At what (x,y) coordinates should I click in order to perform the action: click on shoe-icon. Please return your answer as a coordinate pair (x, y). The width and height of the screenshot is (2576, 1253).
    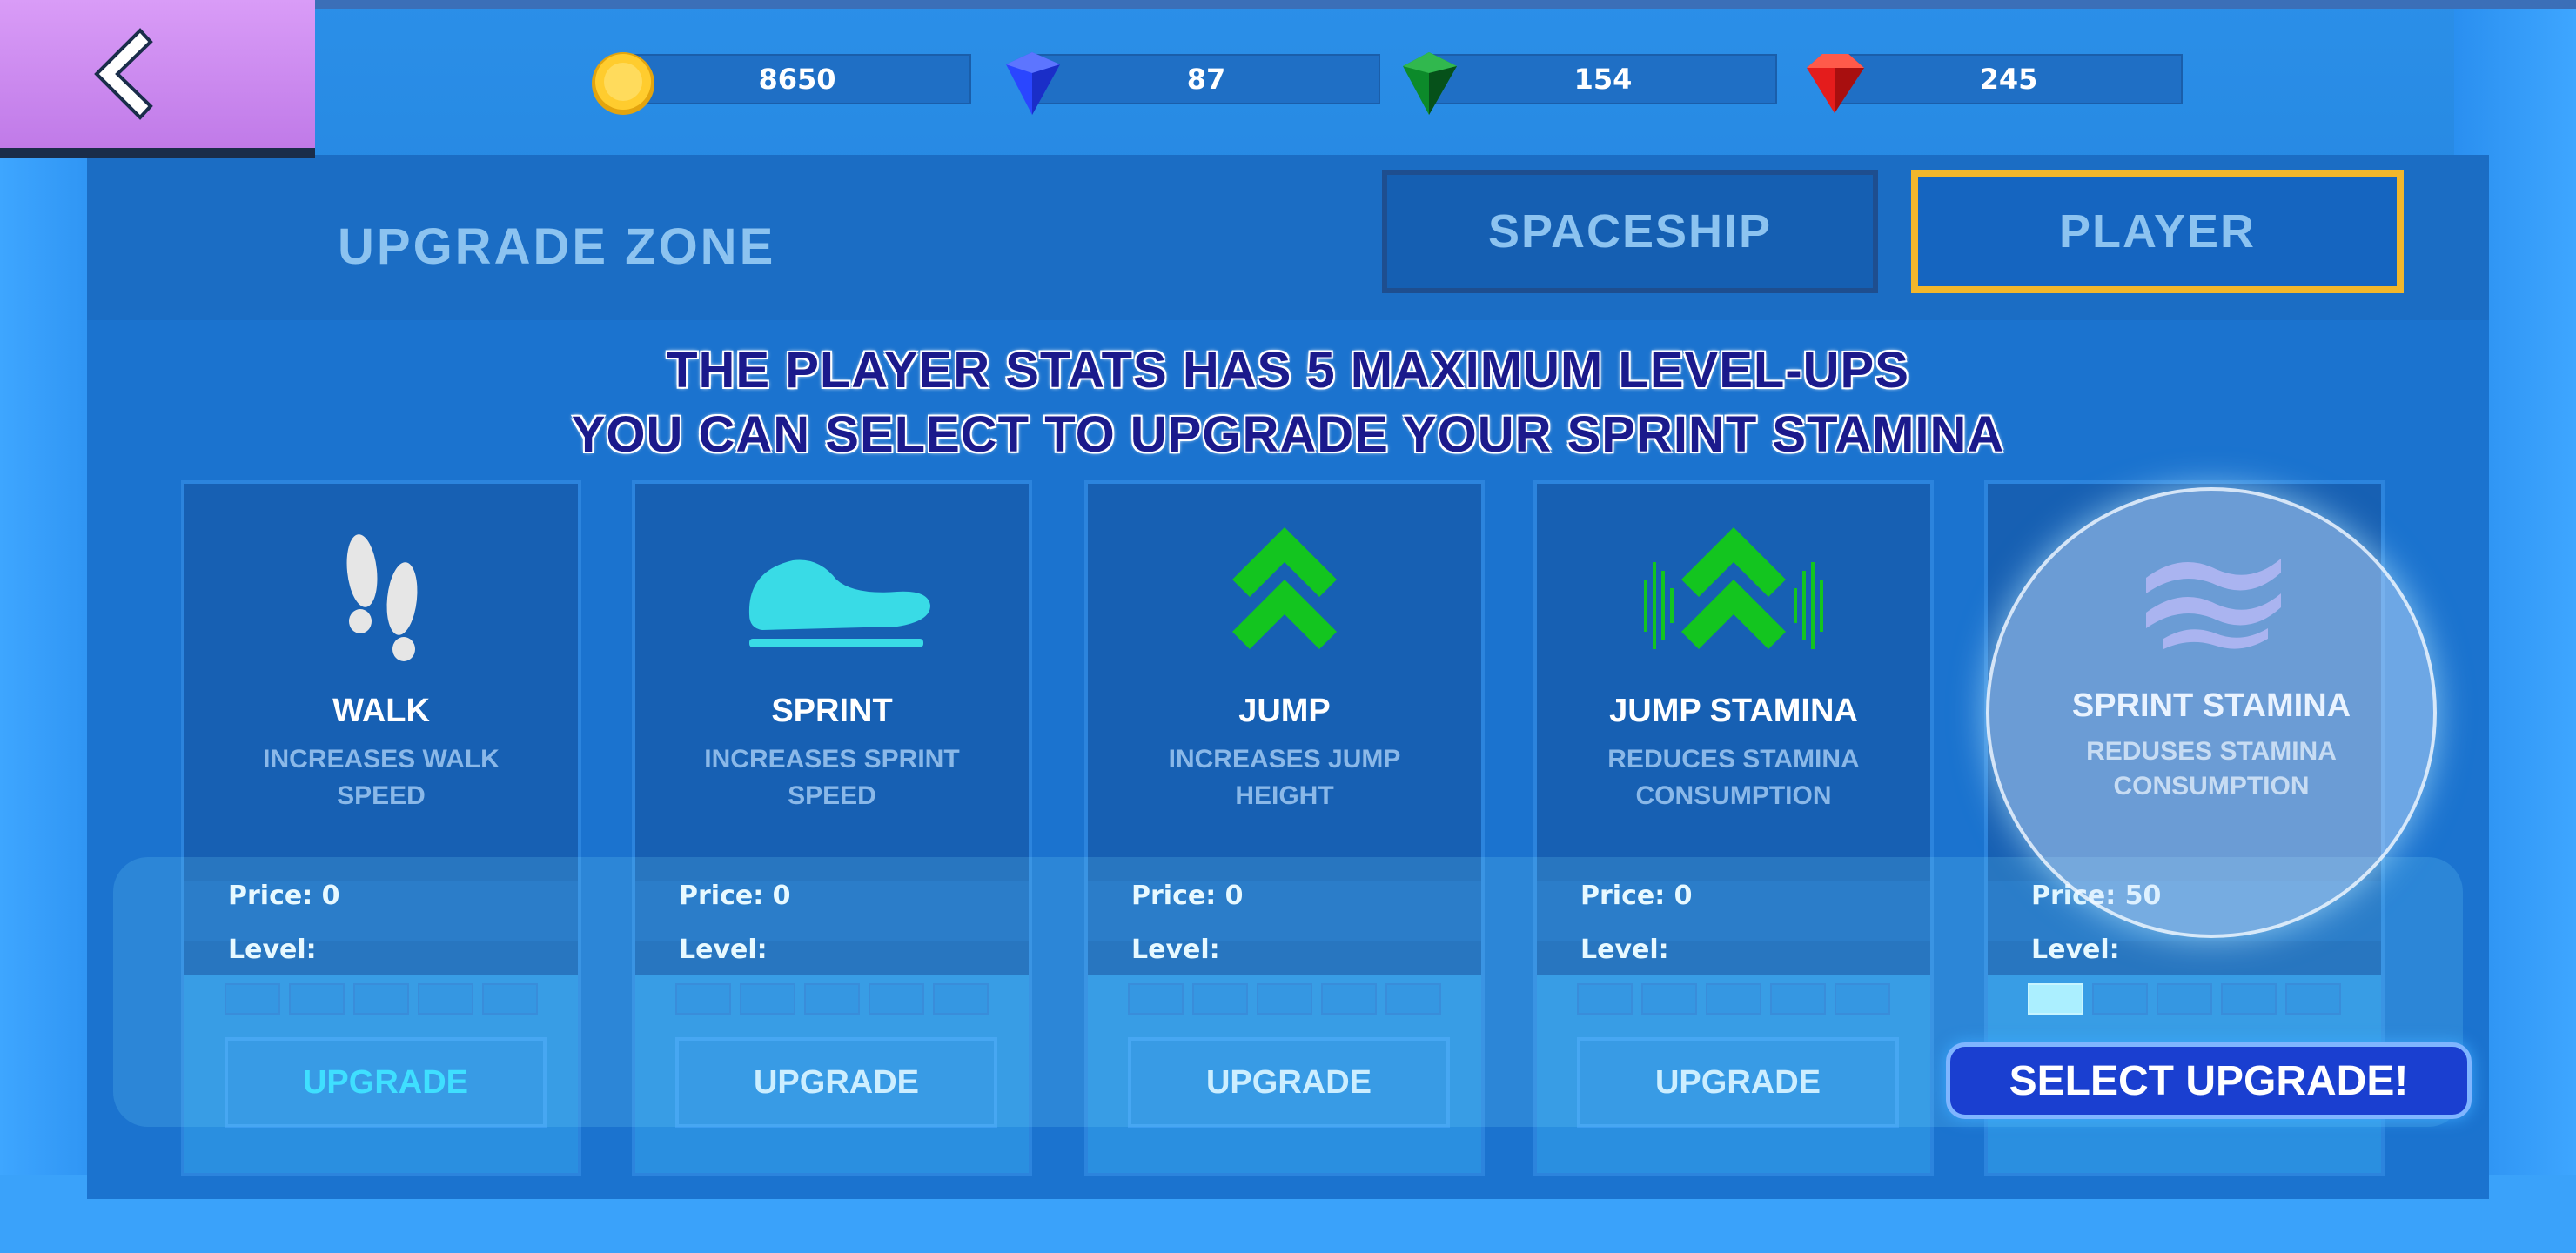
    Looking at the image, I should click on (839, 603).